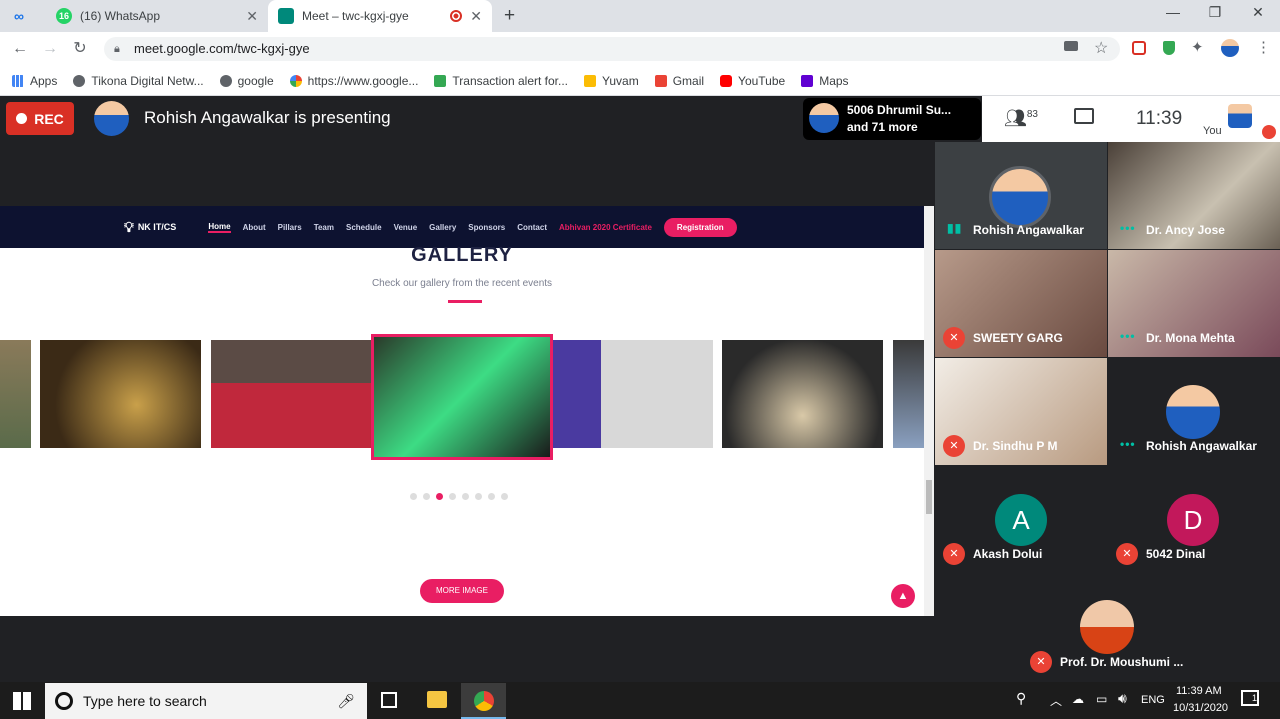  I want to click on speaking-icon: ▮▮, so click(955, 228).